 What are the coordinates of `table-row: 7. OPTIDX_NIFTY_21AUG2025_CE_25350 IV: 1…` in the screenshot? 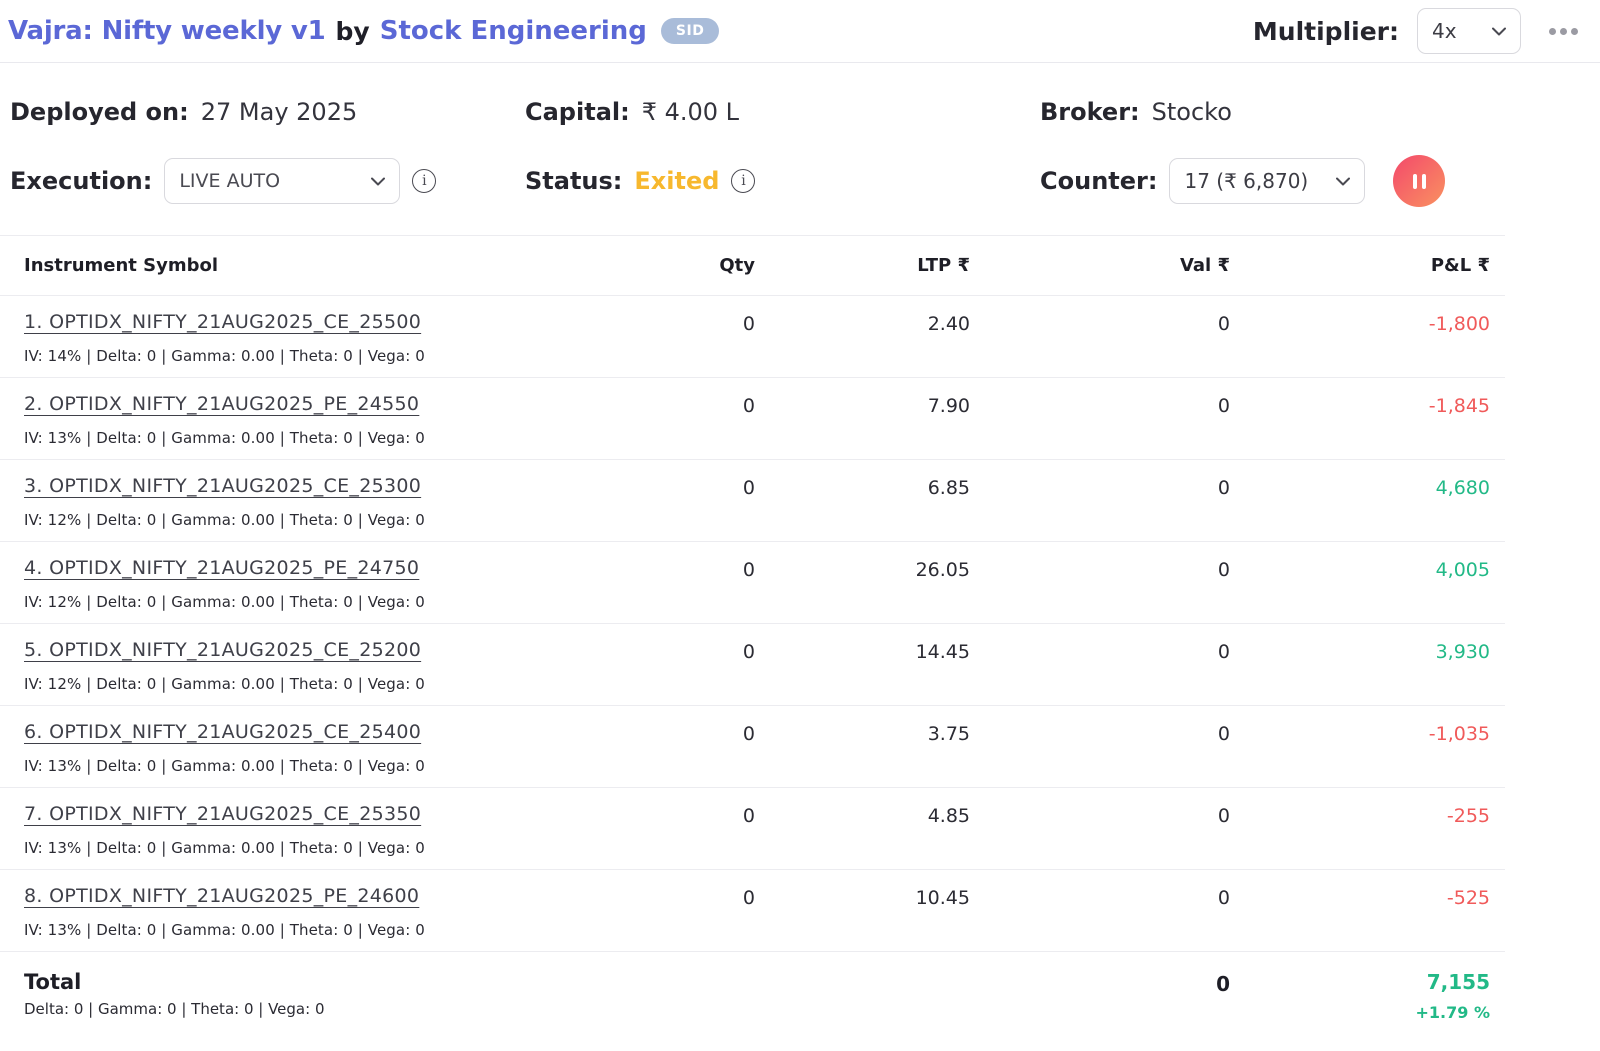 It's located at (752, 829).